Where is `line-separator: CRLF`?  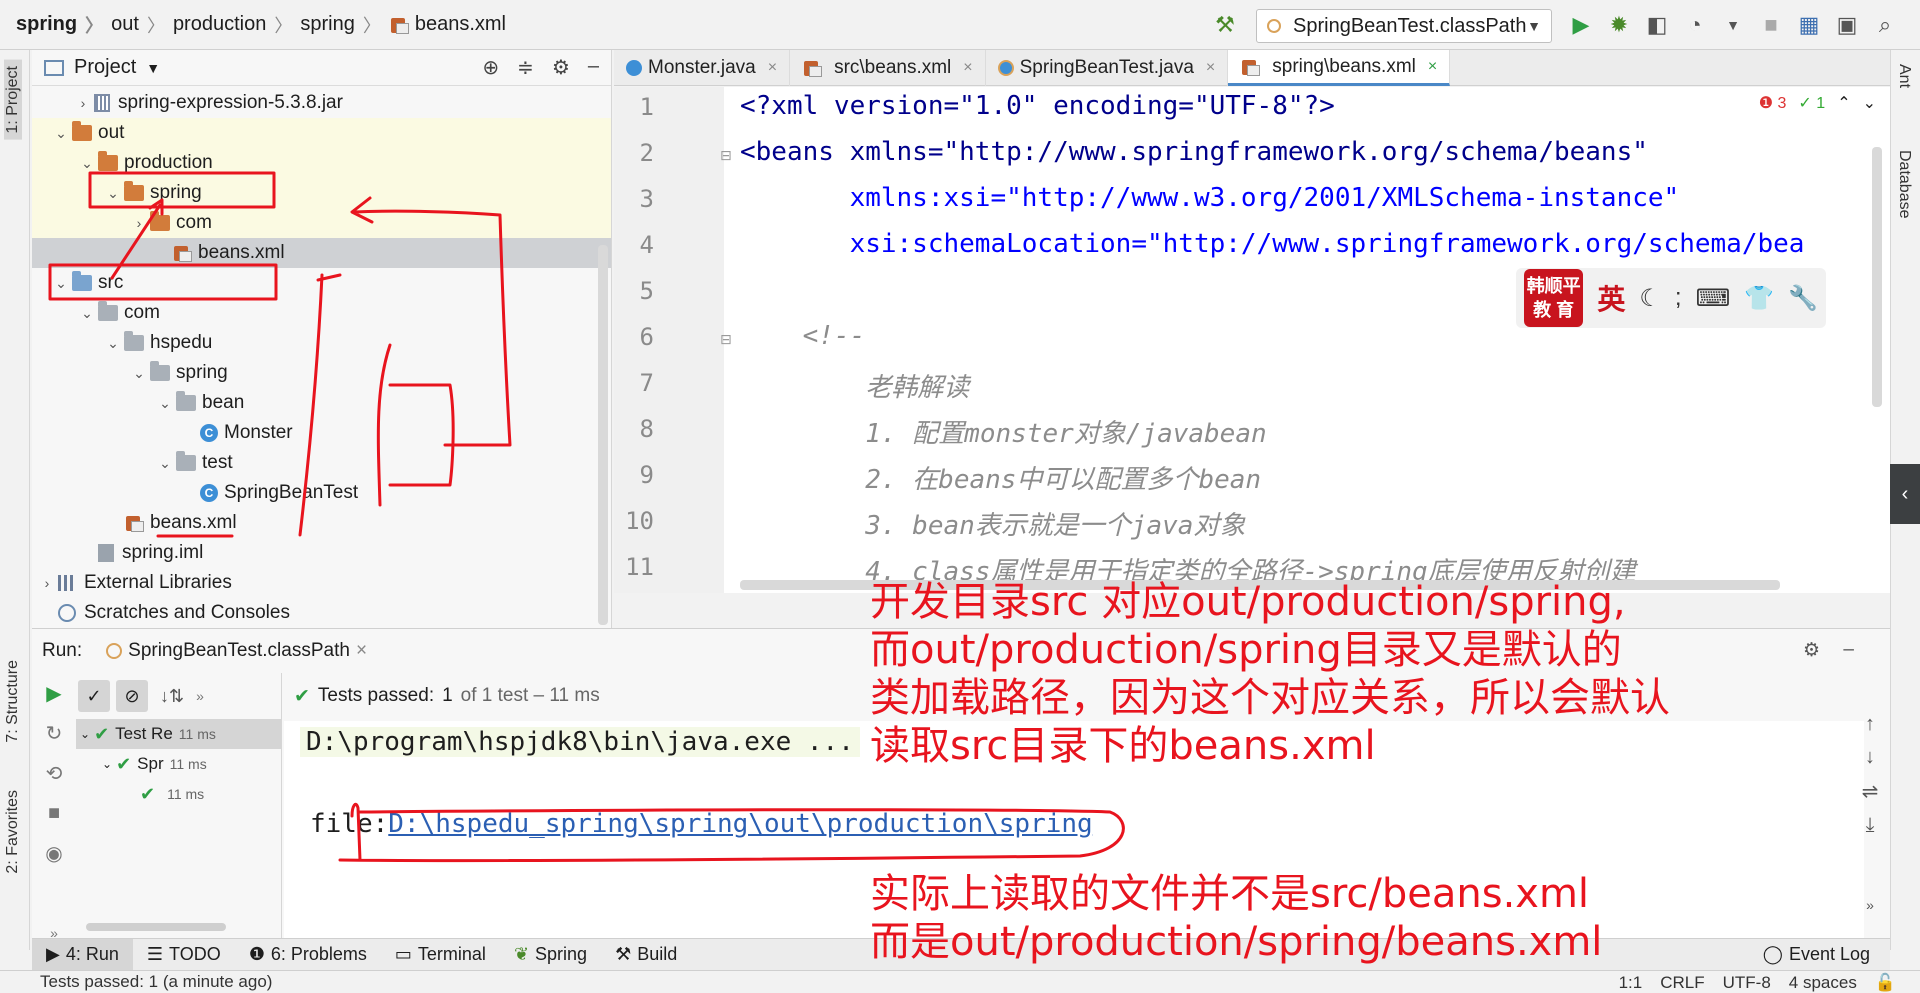
line-separator: CRLF is located at coordinates (1682, 983).